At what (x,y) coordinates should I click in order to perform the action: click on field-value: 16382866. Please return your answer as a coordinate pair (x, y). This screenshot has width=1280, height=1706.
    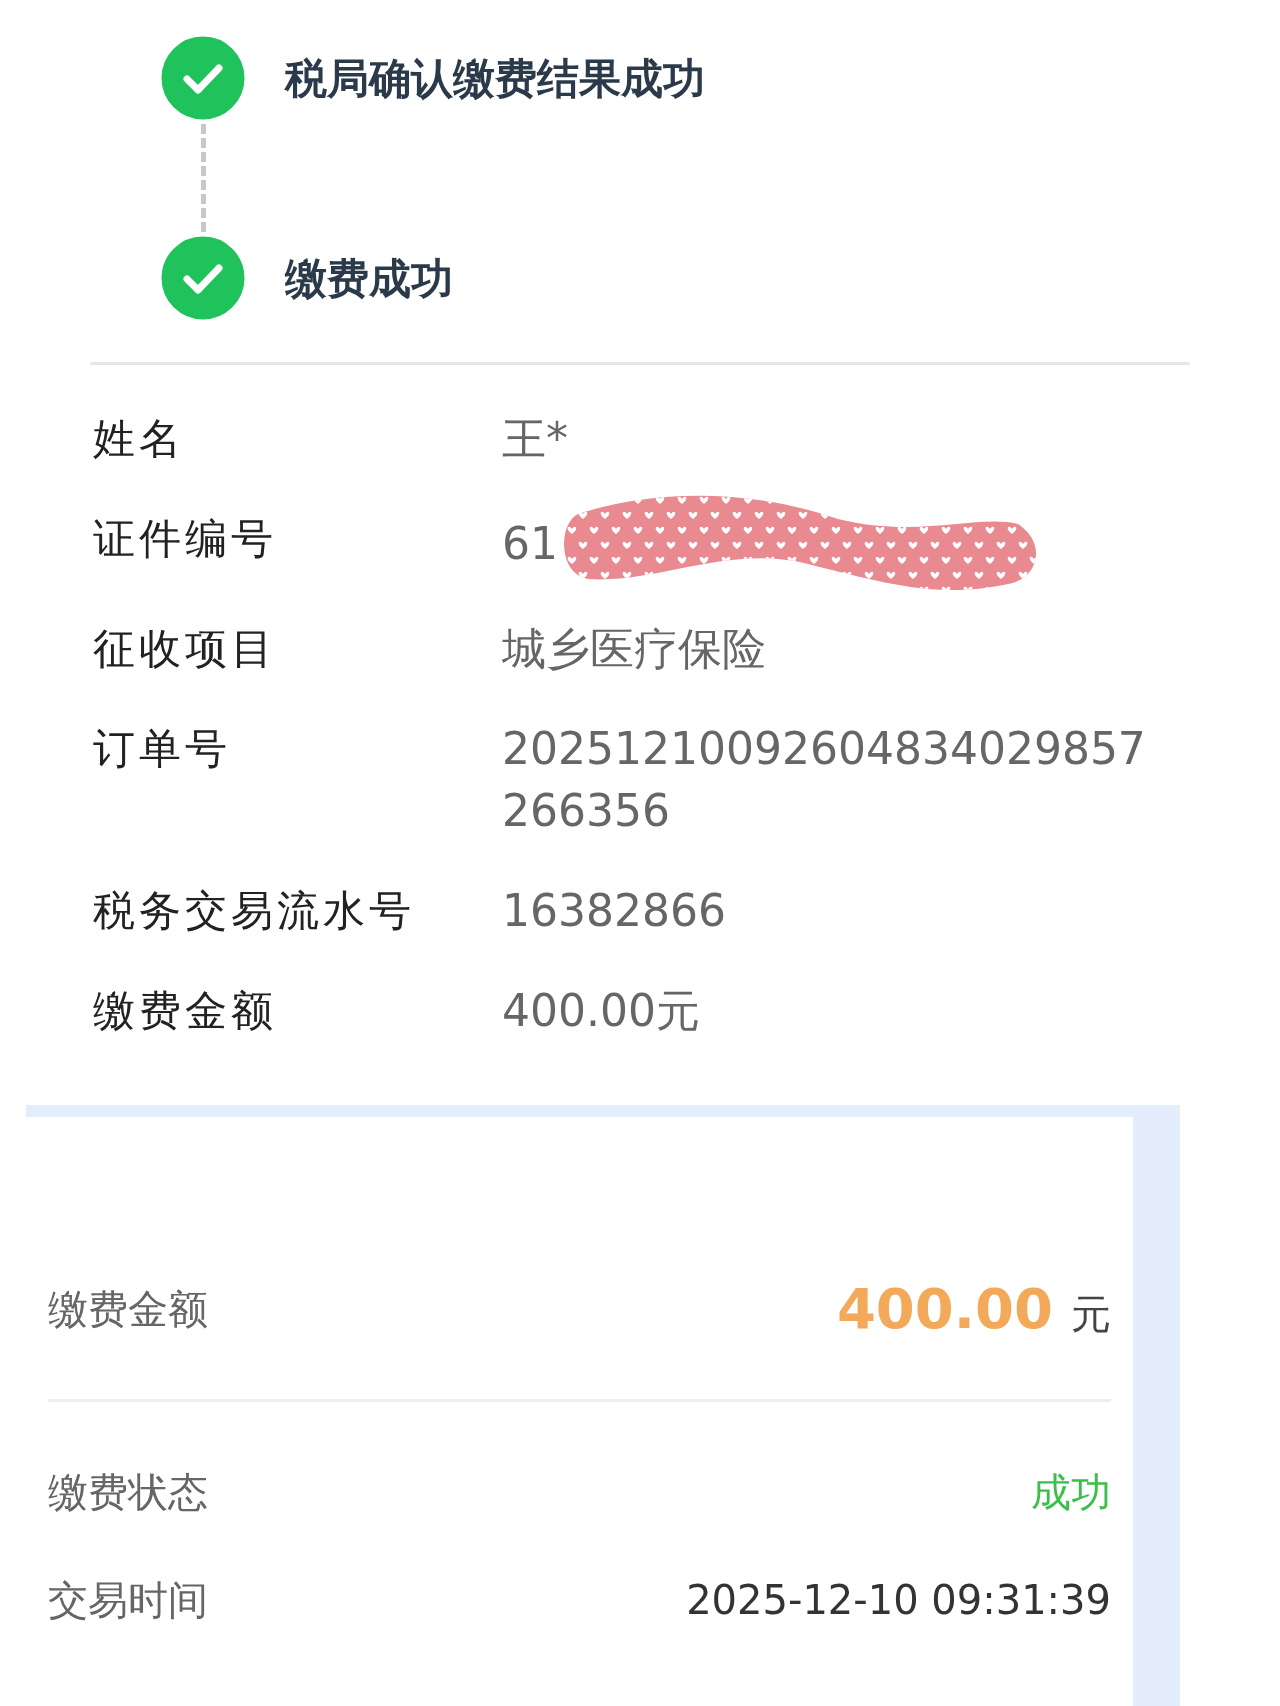
    Looking at the image, I should click on (614, 911).